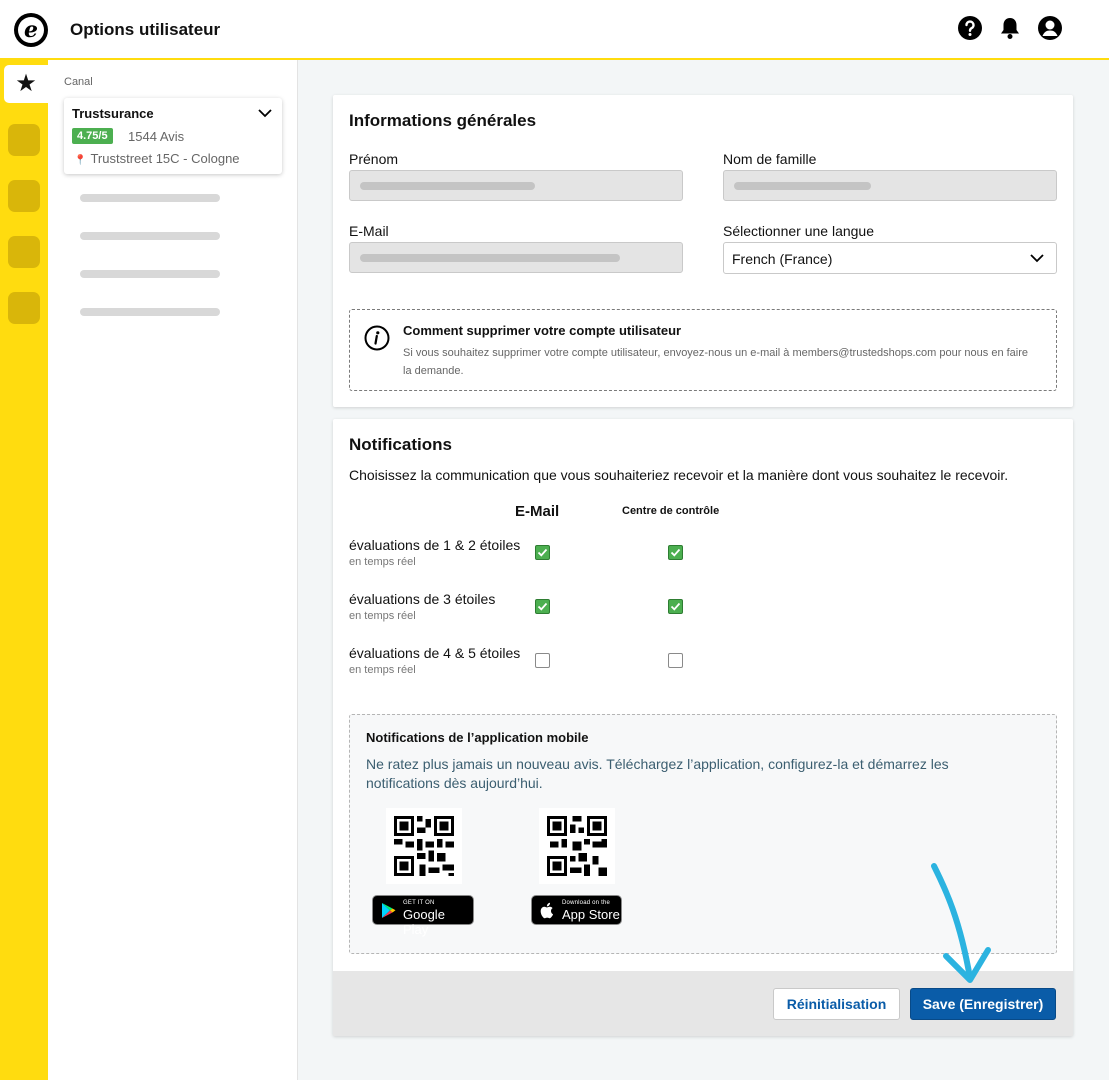 The image size is (1109, 1080). I want to click on google-play-badge: GET IT ON Google Play, so click(423, 916).